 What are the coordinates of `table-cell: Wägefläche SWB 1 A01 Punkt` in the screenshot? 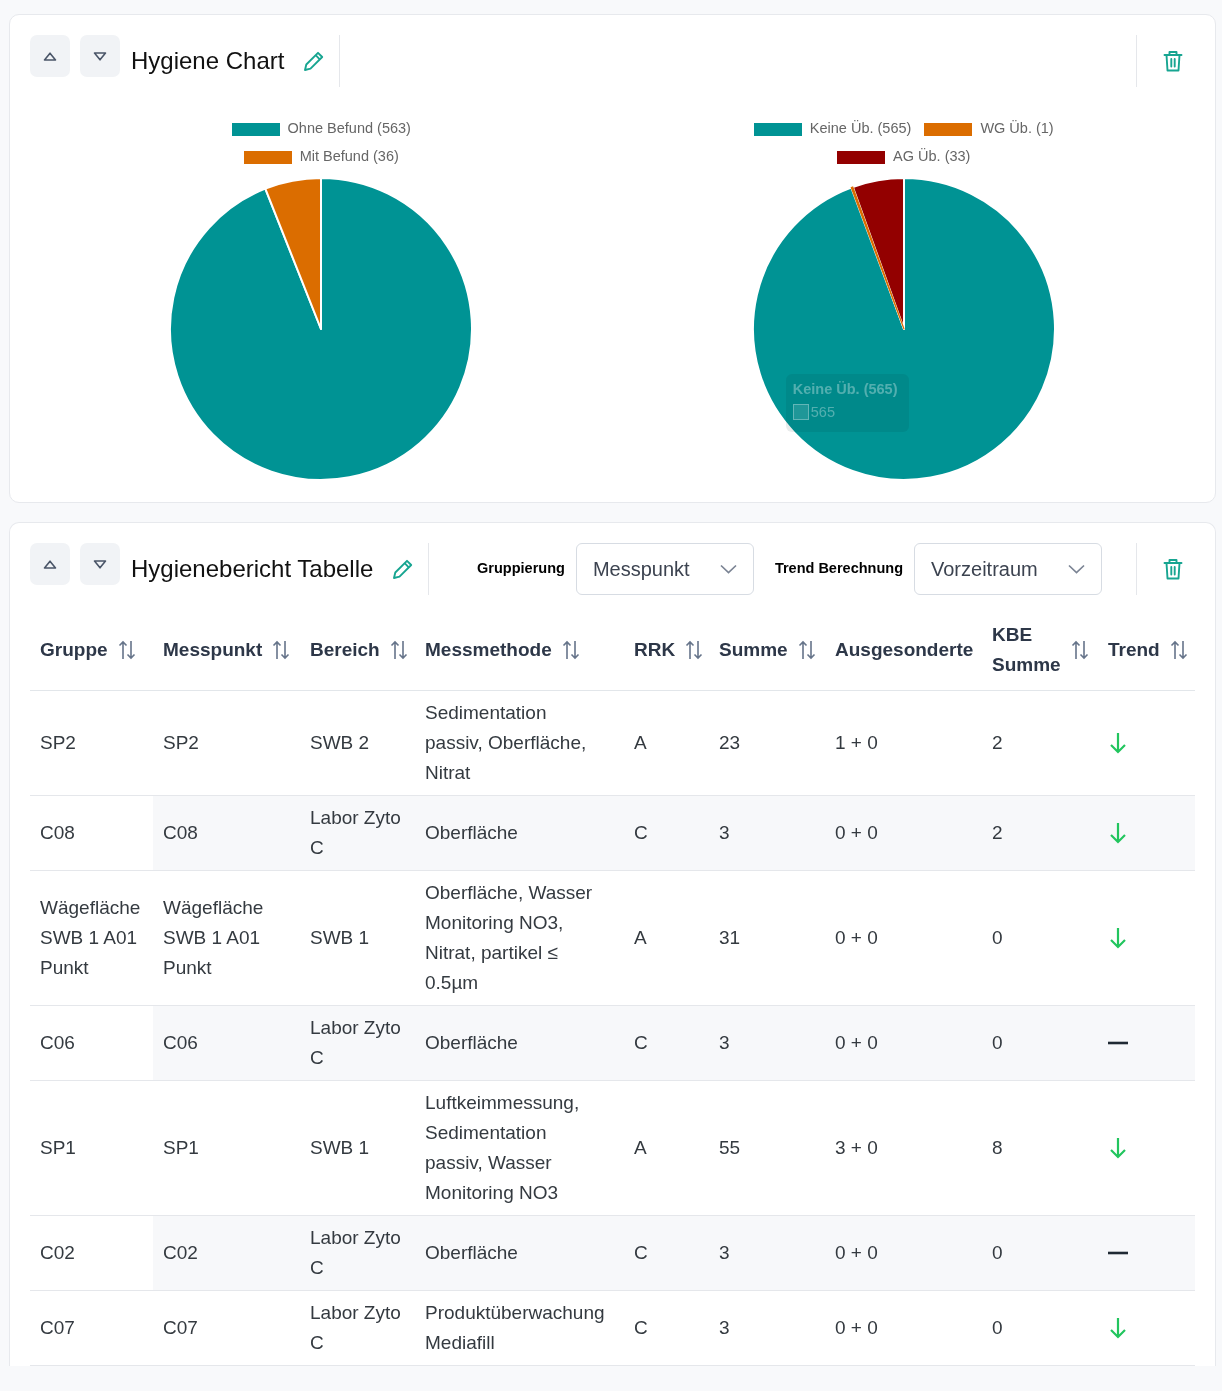 It's located at (226, 937).